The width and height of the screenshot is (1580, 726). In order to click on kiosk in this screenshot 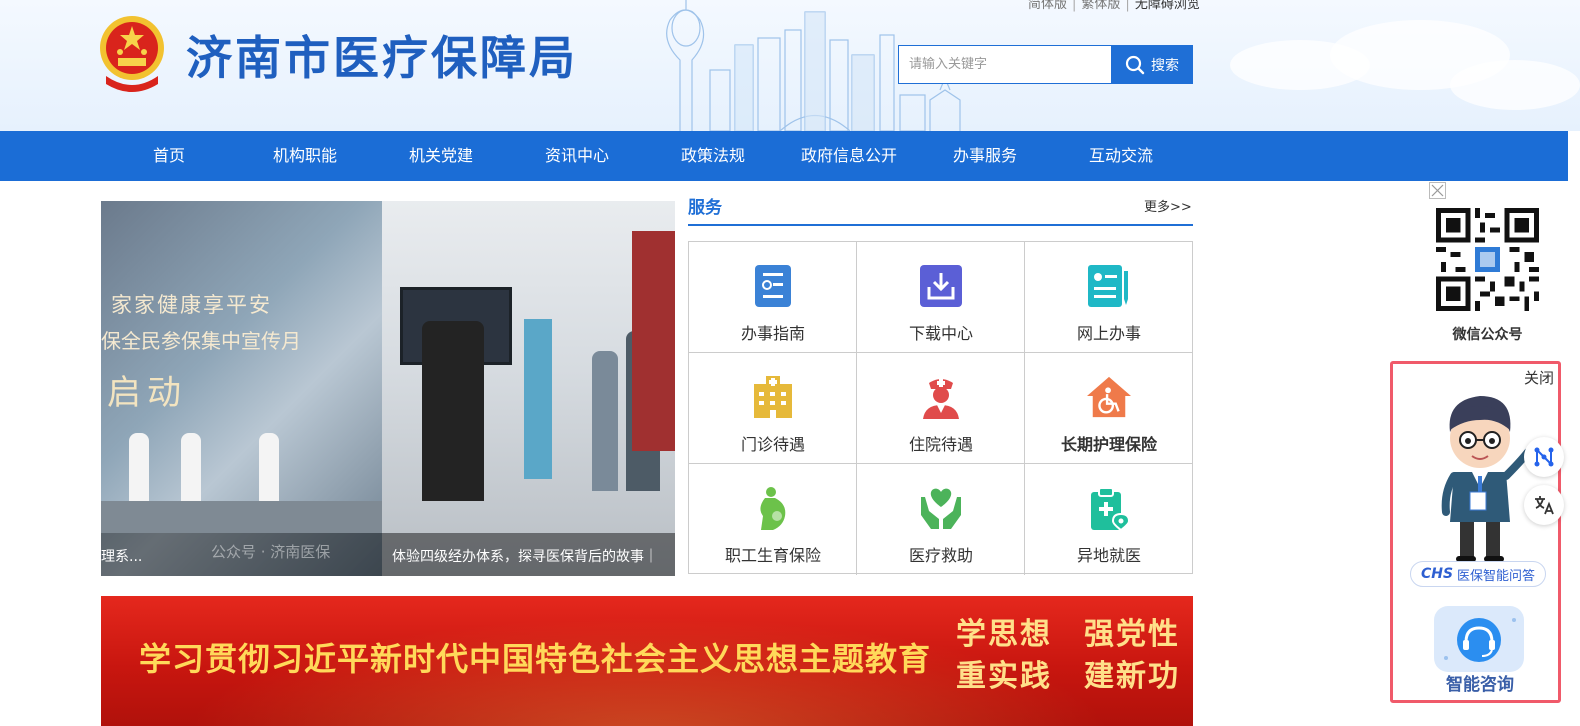, I will do `click(538, 399)`.